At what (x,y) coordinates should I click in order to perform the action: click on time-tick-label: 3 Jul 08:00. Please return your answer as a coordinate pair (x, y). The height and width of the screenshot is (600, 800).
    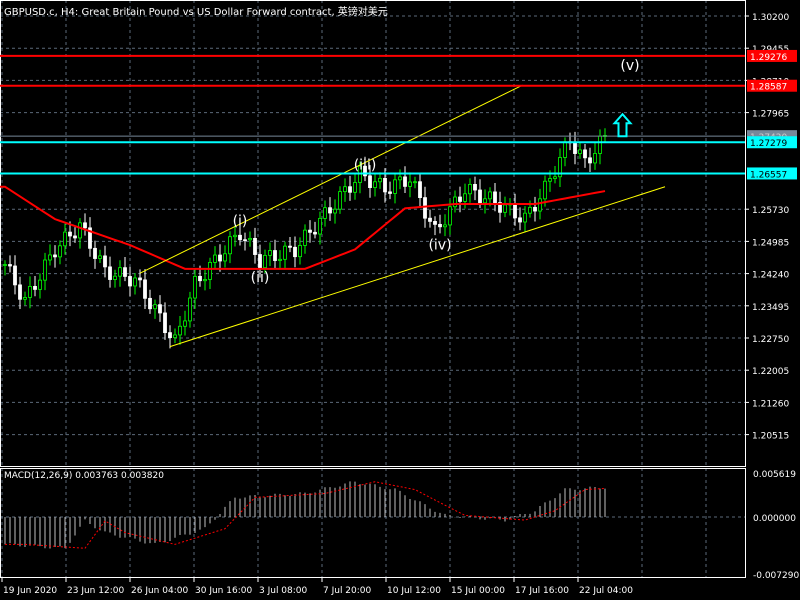
    Looking at the image, I should click on (283, 591).